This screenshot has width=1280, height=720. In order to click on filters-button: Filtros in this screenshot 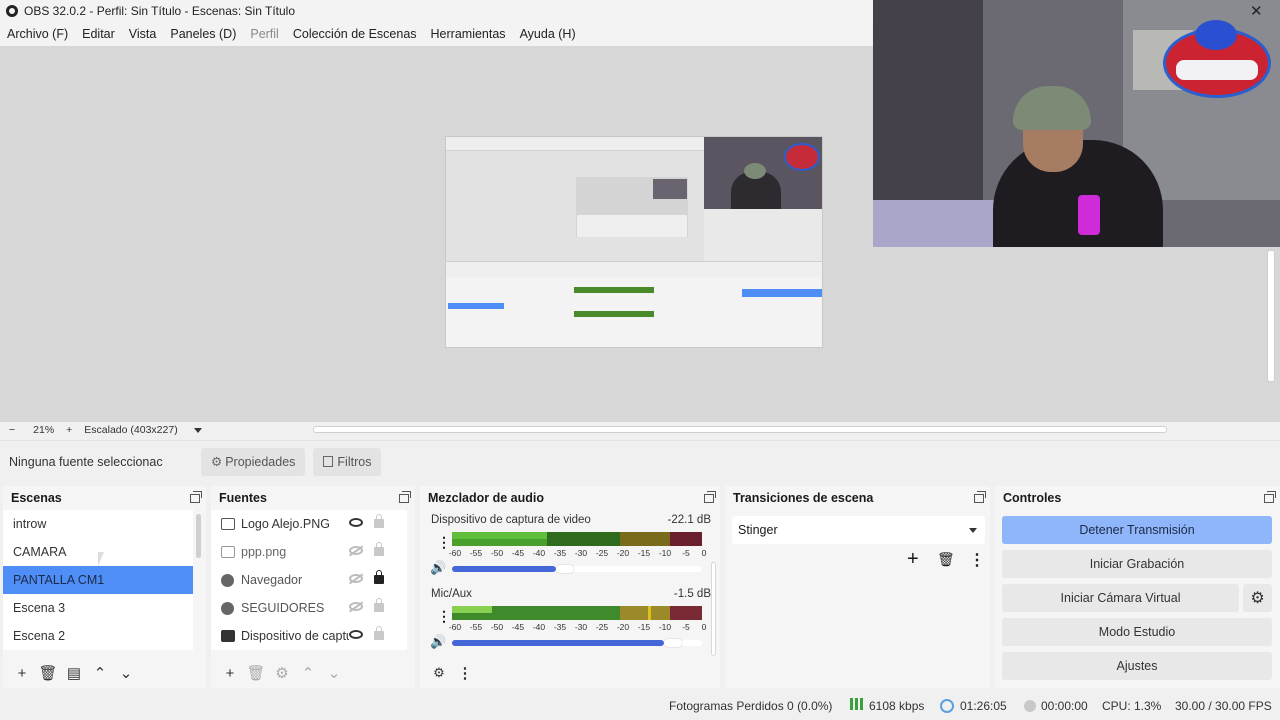, I will do `click(347, 461)`.